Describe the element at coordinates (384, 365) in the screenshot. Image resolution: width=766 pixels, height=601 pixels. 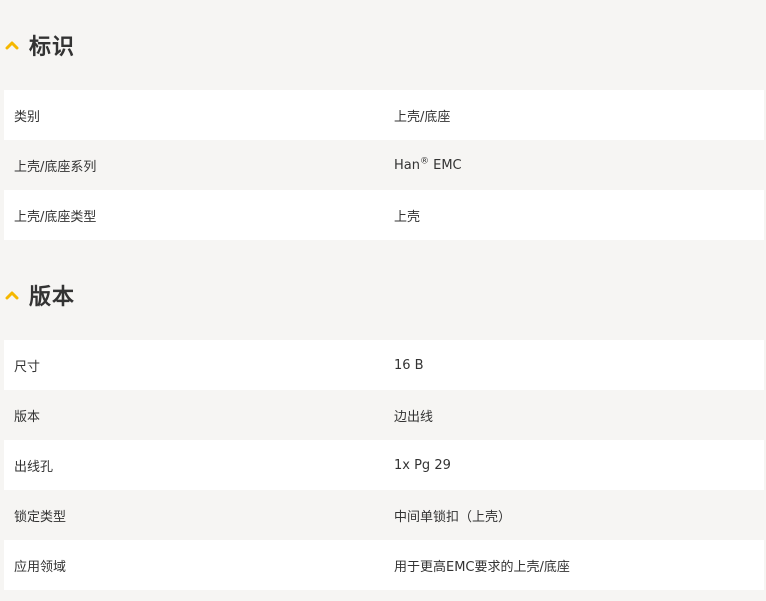
I see `table-row: 尺寸 16 B` at that location.